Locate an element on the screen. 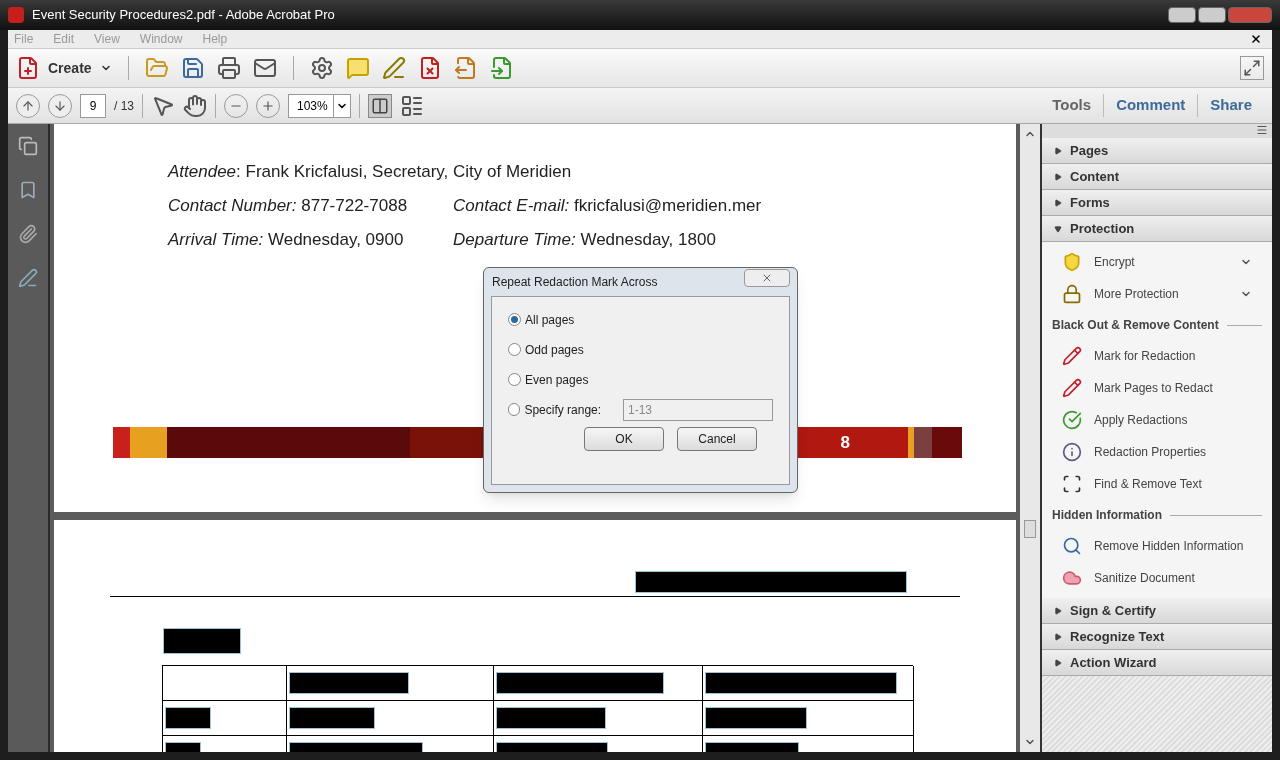  panel-section-header: Content is located at coordinates (1157, 177).